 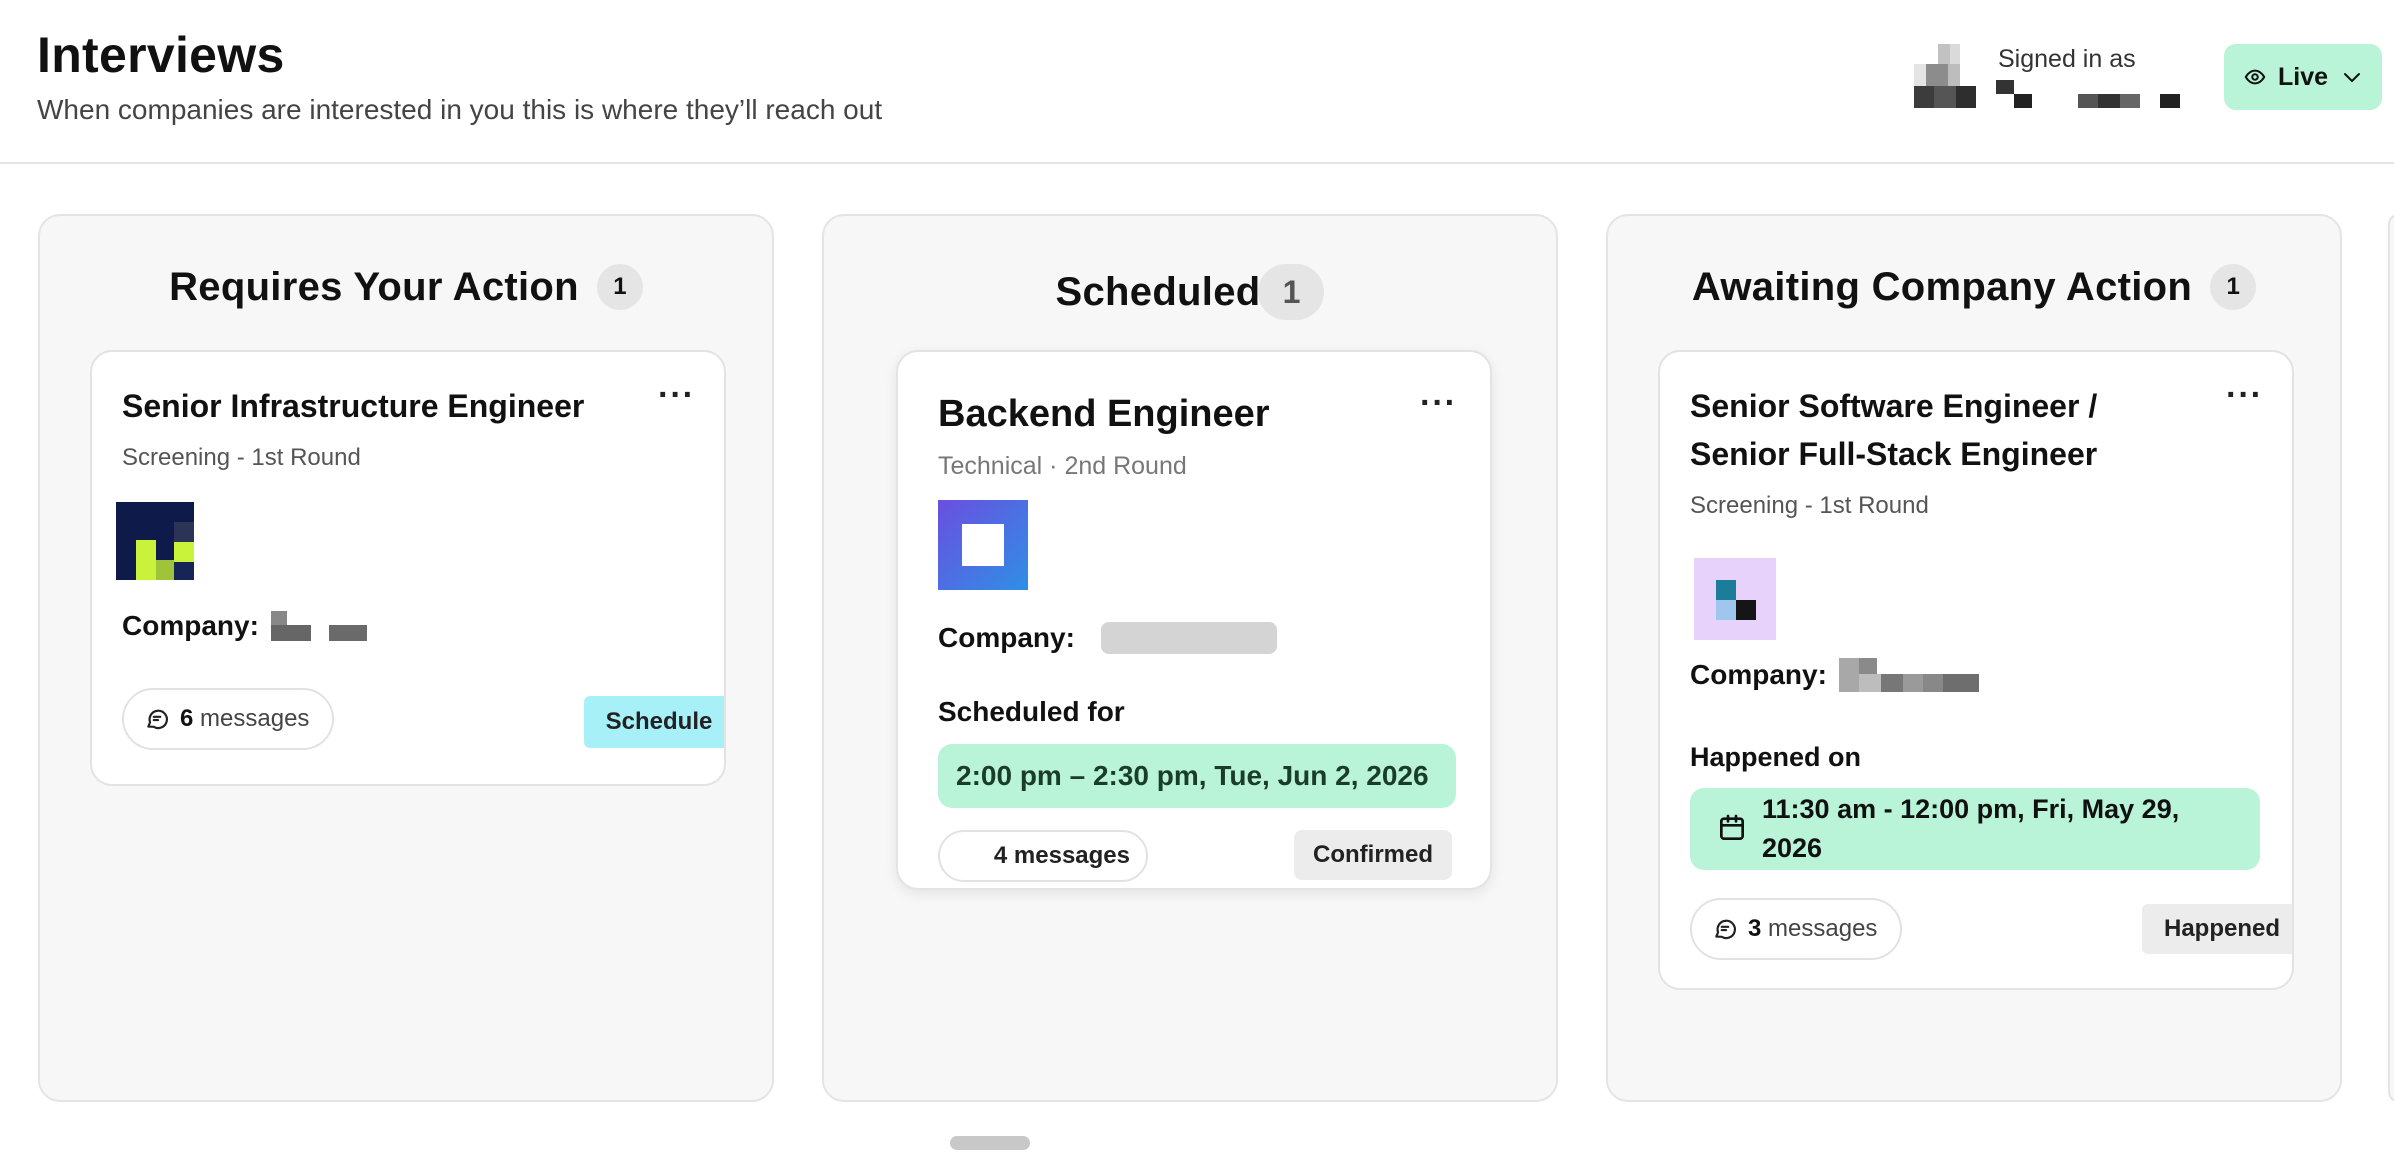 What do you see at coordinates (1197, 776) in the screenshot?
I see `scheduled-time: 2:00 pm – 2:30 pm, Tue, Jun 2, 2026` at bounding box center [1197, 776].